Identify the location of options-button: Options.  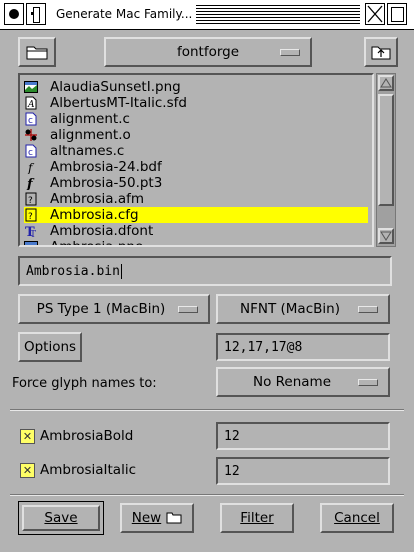
(50, 347).